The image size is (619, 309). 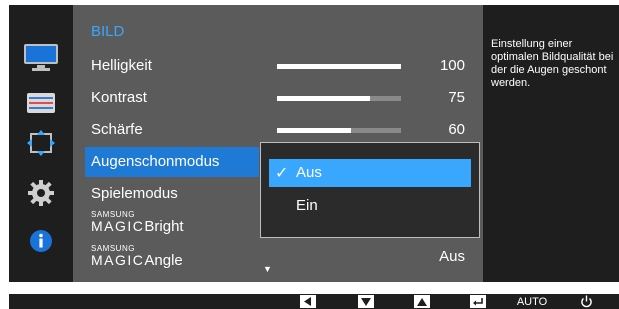 I want to click on magic-angle-word: Angle, so click(x=163, y=260).